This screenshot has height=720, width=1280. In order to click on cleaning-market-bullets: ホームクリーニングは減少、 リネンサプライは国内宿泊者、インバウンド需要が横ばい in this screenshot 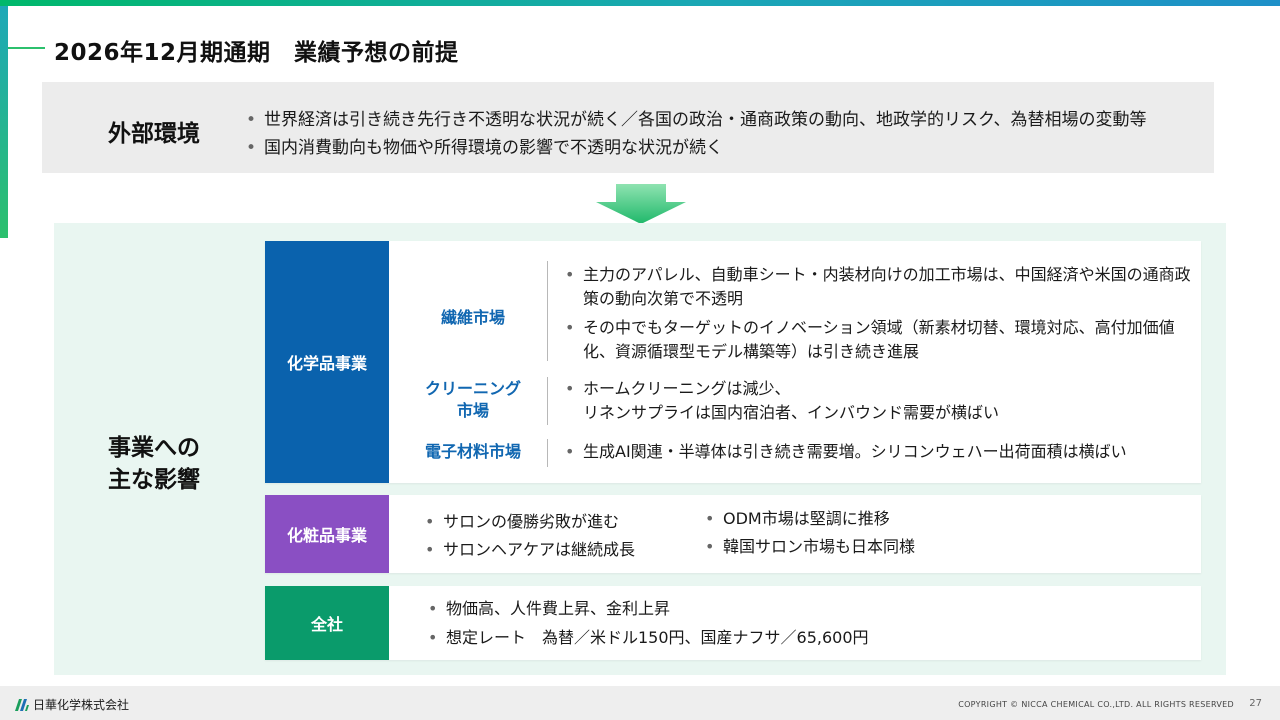, I will do `click(878, 401)`.